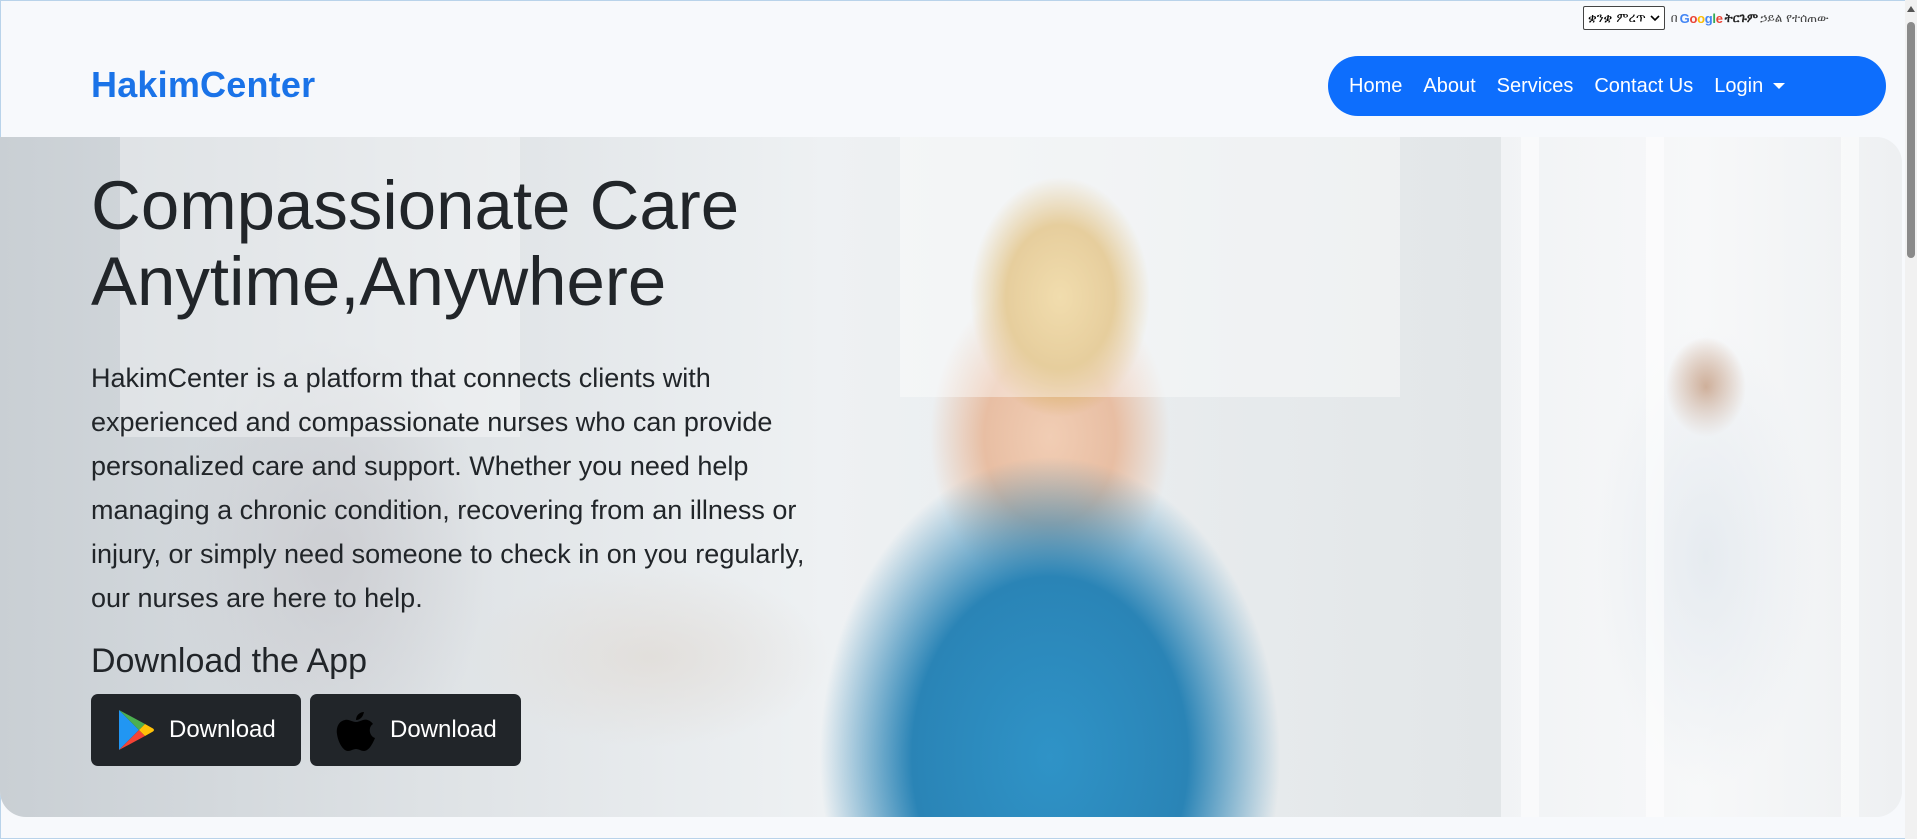 Image resolution: width=1917 pixels, height=839 pixels. Describe the element at coordinates (1150, 267) in the screenshot. I see `background-window` at that location.